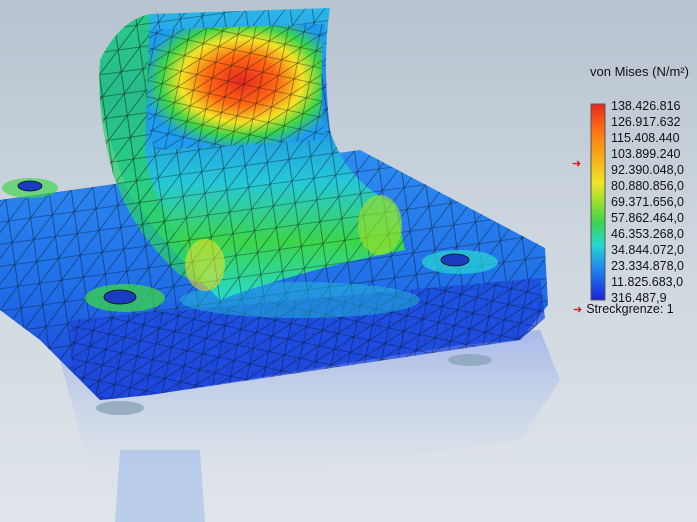 Image resolution: width=697 pixels, height=522 pixels. Describe the element at coordinates (647, 250) in the screenshot. I see `legend-tick: 34.844.072,0` at that location.